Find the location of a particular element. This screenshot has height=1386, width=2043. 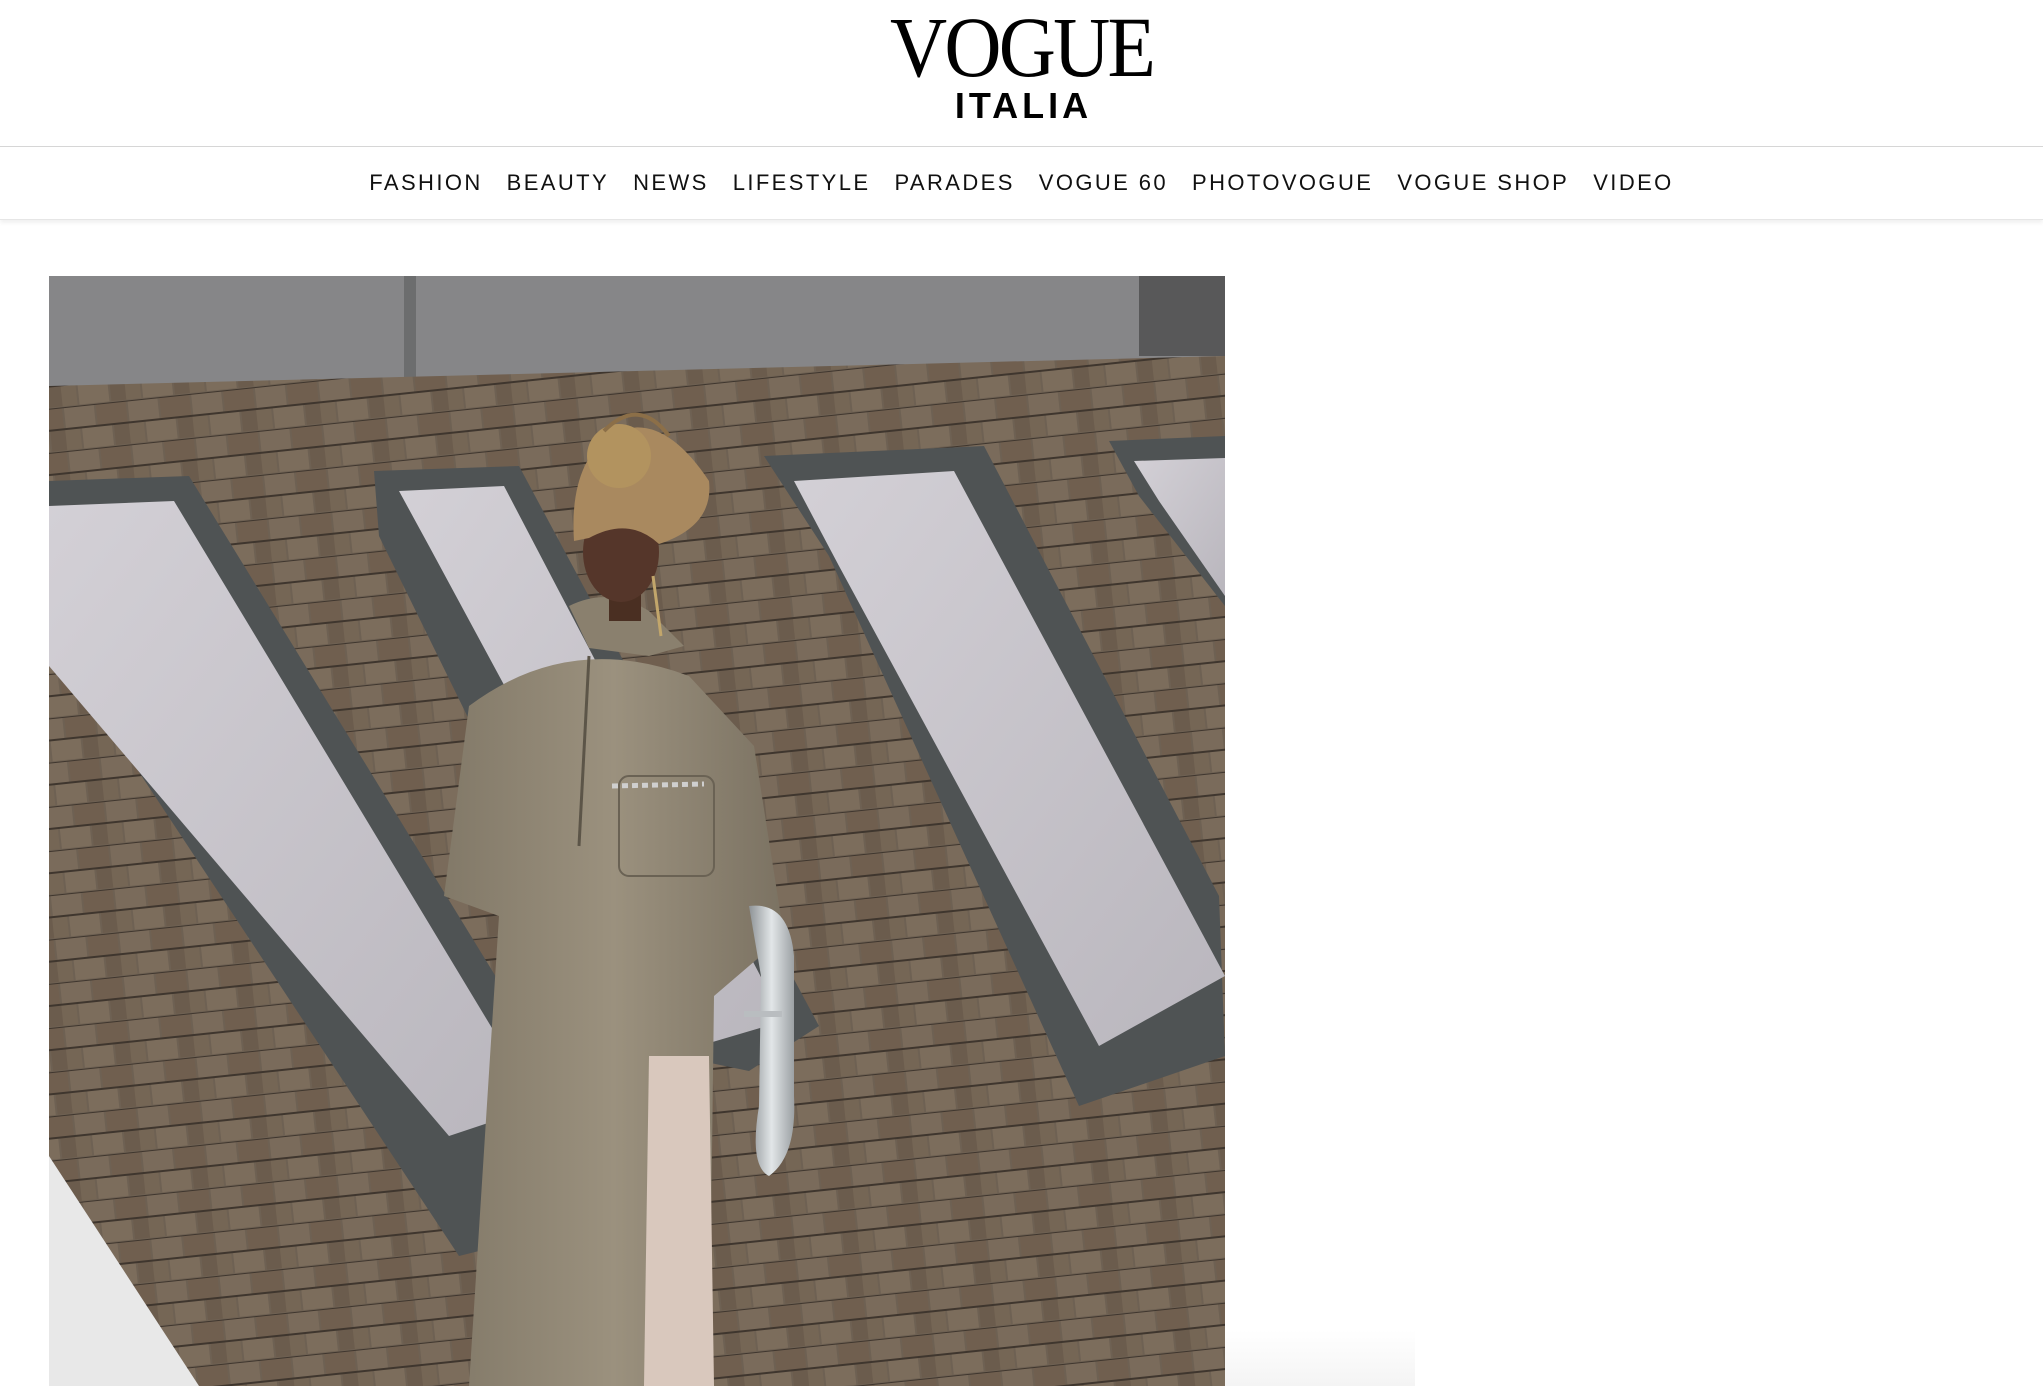

nav-item-photovogue: PHOTOVOGUE is located at coordinates (1282, 183).